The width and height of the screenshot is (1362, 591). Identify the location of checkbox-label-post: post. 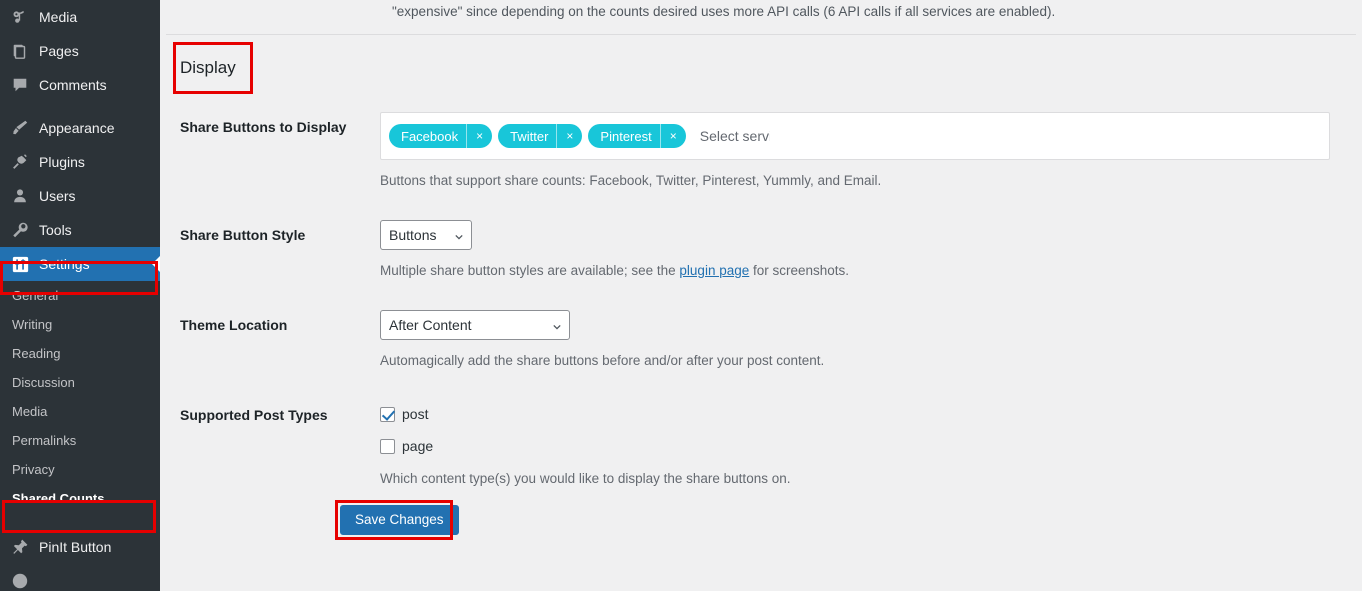
(415, 414).